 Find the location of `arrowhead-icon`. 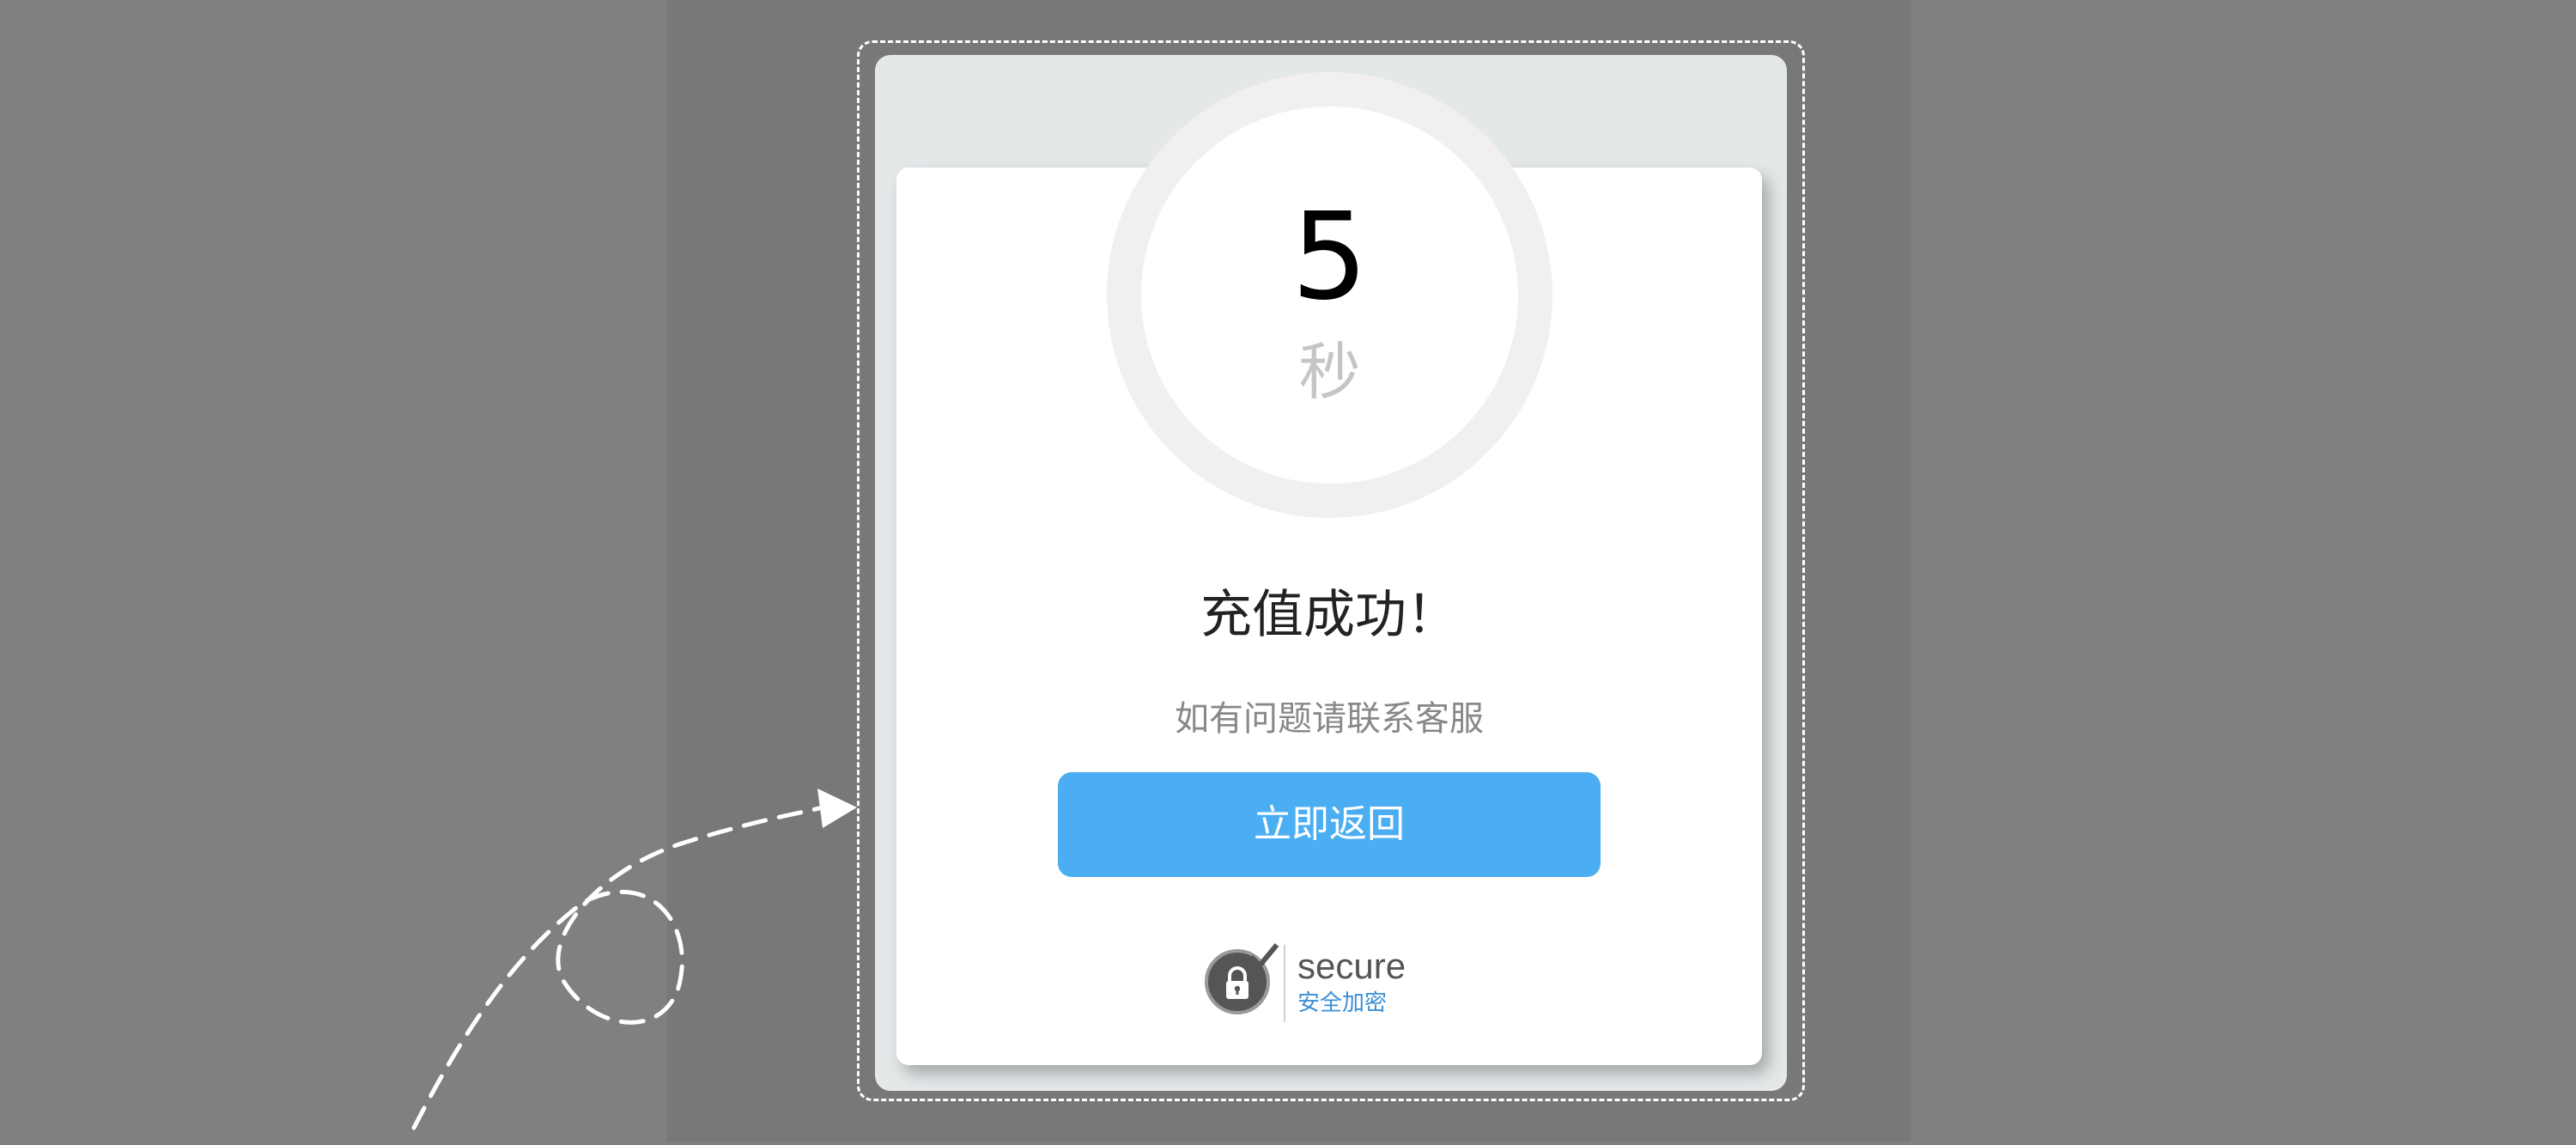

arrowhead-icon is located at coordinates (837, 808).